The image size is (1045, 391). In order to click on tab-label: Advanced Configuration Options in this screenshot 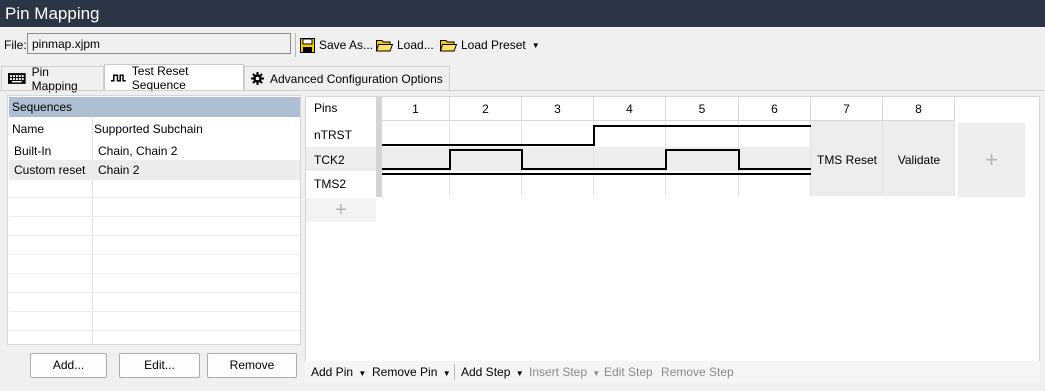, I will do `click(356, 78)`.